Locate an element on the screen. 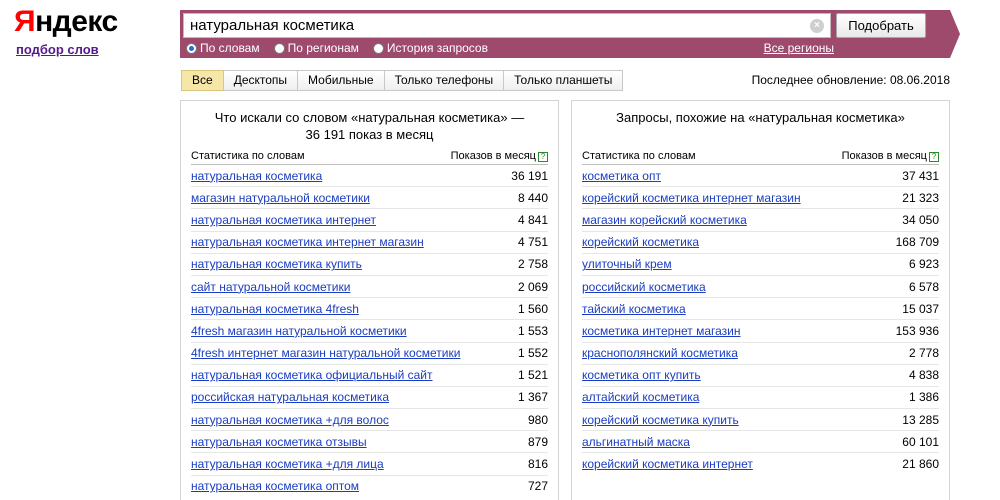  shows-count: 879 is located at coordinates (537, 441).